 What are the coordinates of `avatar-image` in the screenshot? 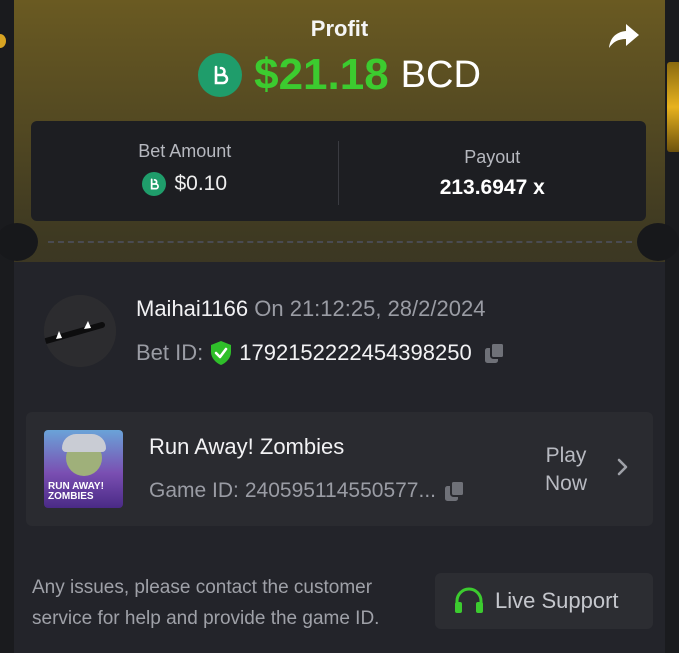 It's located at (80, 331).